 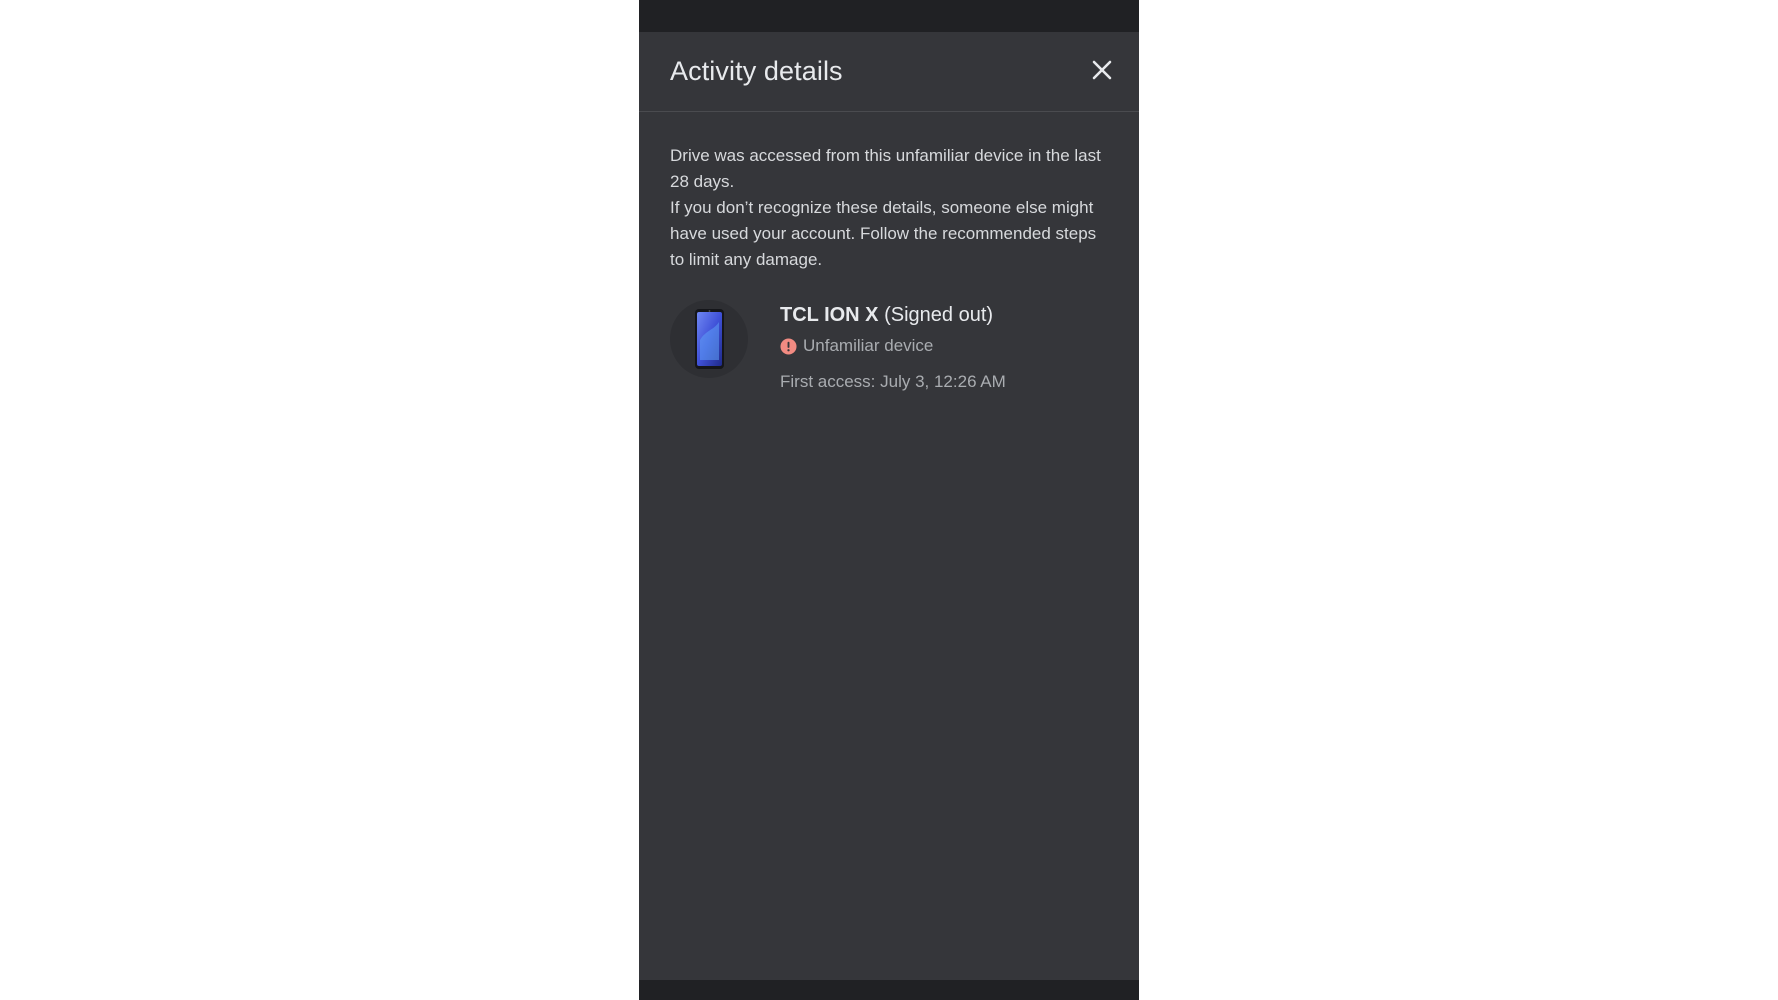 What do you see at coordinates (893, 381) in the screenshot?
I see `first-access-time: First access: July 3, 12:26 AM` at bounding box center [893, 381].